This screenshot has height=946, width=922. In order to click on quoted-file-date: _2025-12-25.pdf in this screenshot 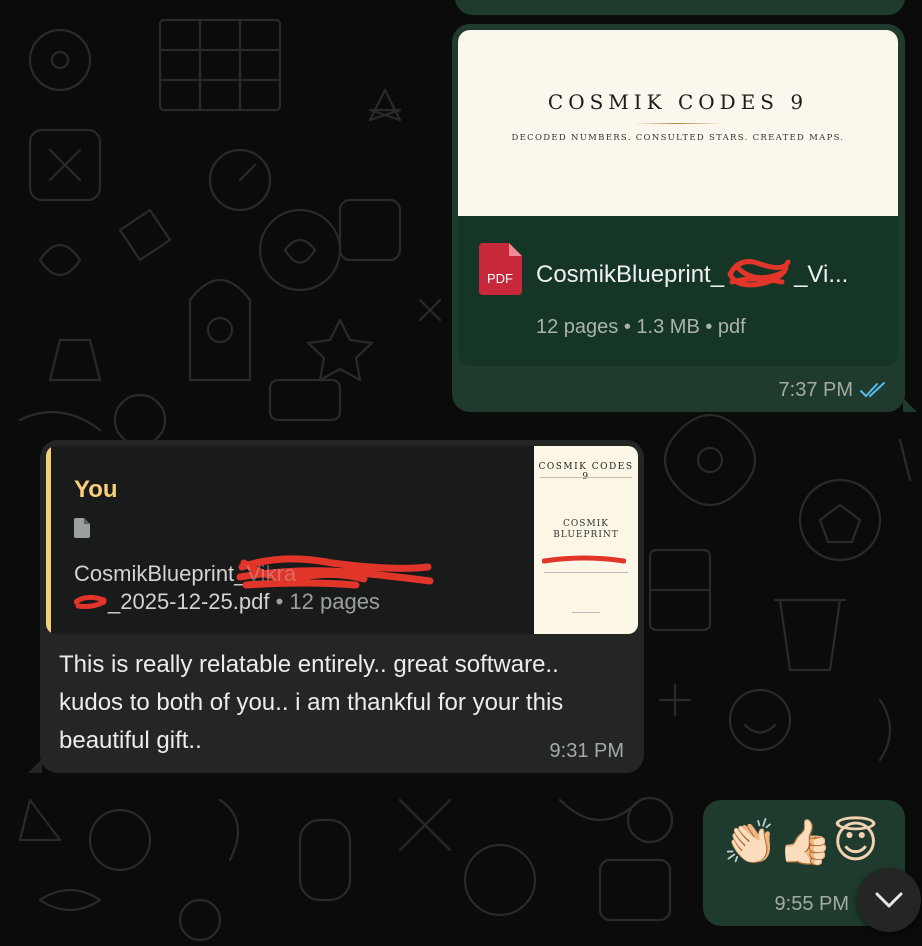, I will do `click(189, 601)`.